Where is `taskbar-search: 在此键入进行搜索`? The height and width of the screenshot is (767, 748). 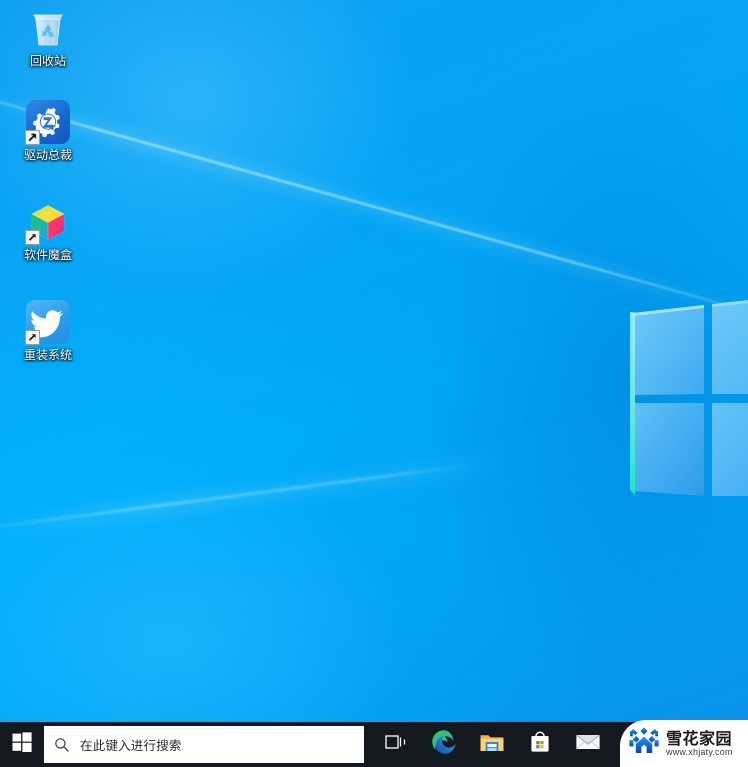 taskbar-search: 在此键入进行搜索 is located at coordinates (204, 744).